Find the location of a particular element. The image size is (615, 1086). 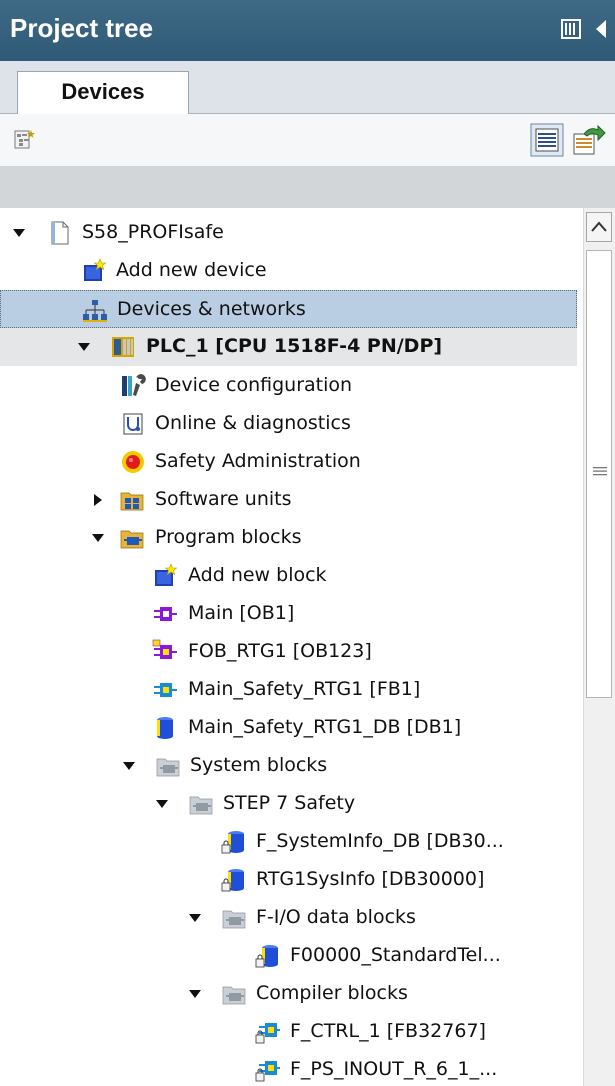

scroll-thumb is located at coordinates (599, 474).